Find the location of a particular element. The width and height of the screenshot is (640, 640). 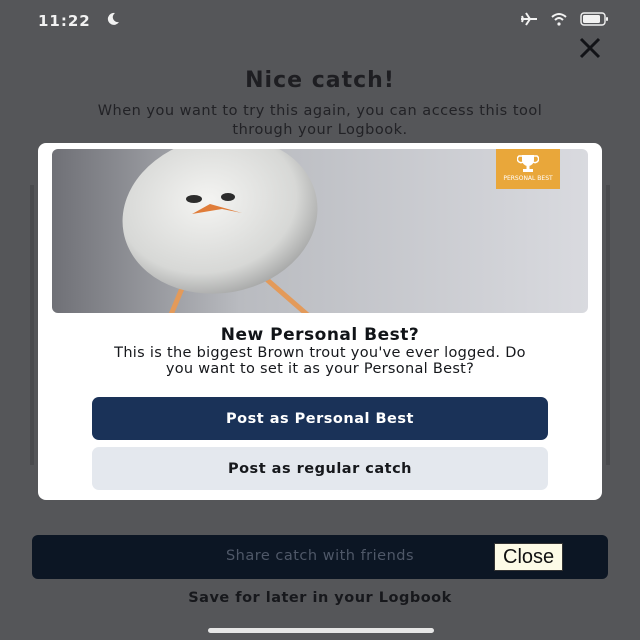

background-card-edge-right is located at coordinates (608, 325).